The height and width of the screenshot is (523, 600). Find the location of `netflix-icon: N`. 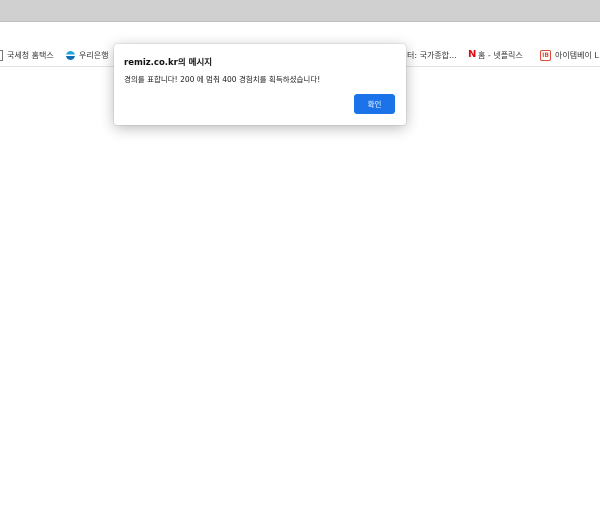

netflix-icon: N is located at coordinates (472, 54).